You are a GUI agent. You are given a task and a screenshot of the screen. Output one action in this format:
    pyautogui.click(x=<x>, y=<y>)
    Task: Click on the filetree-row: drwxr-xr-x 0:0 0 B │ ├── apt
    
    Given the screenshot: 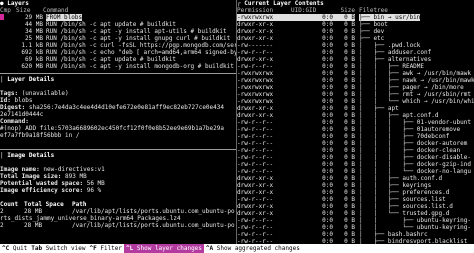 What is the action you would take?
    pyautogui.click(x=355, y=108)
    